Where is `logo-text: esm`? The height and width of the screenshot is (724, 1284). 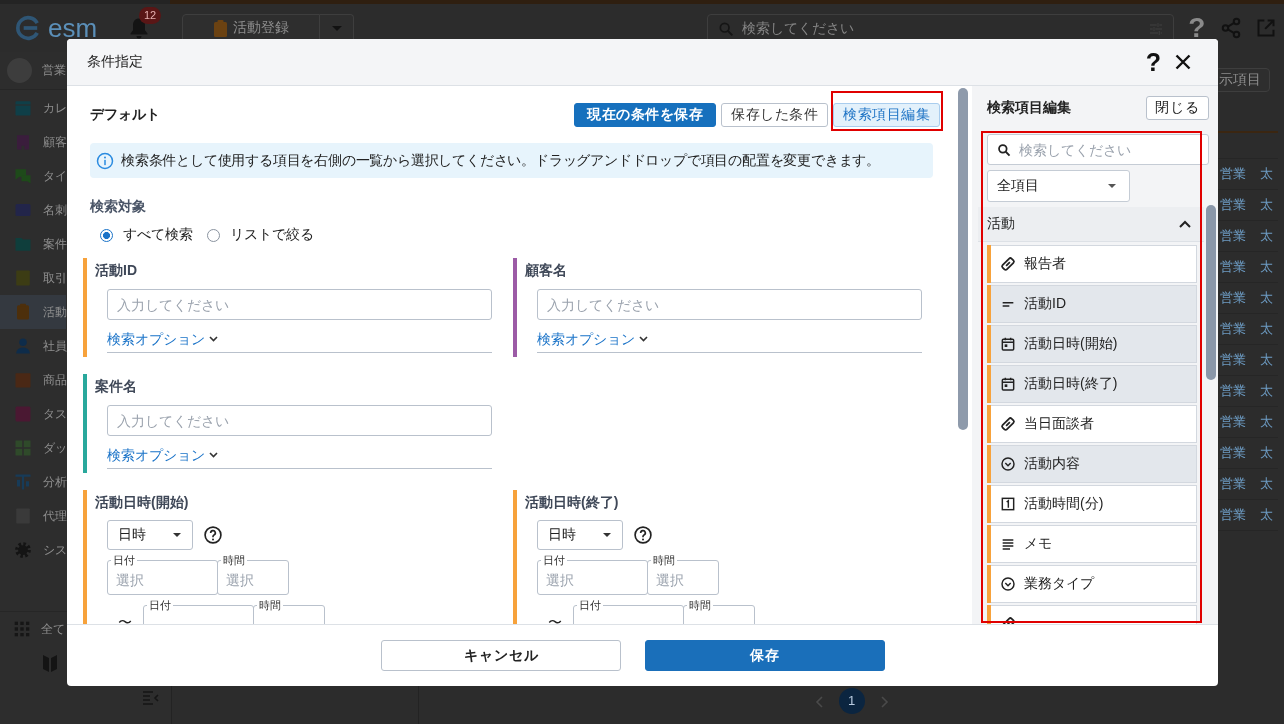 logo-text: esm is located at coordinates (73, 28).